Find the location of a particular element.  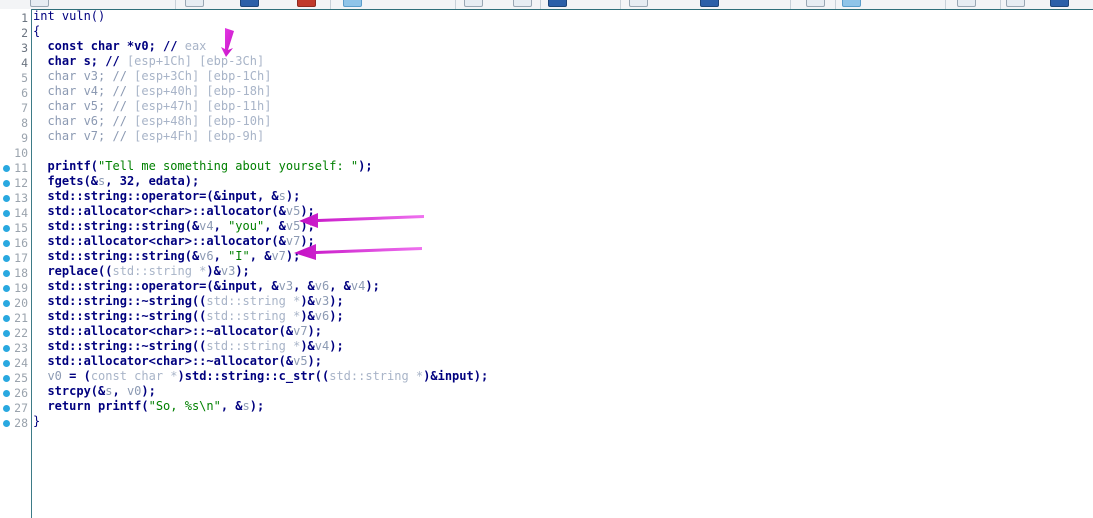

code-token: "I" is located at coordinates (239, 256).